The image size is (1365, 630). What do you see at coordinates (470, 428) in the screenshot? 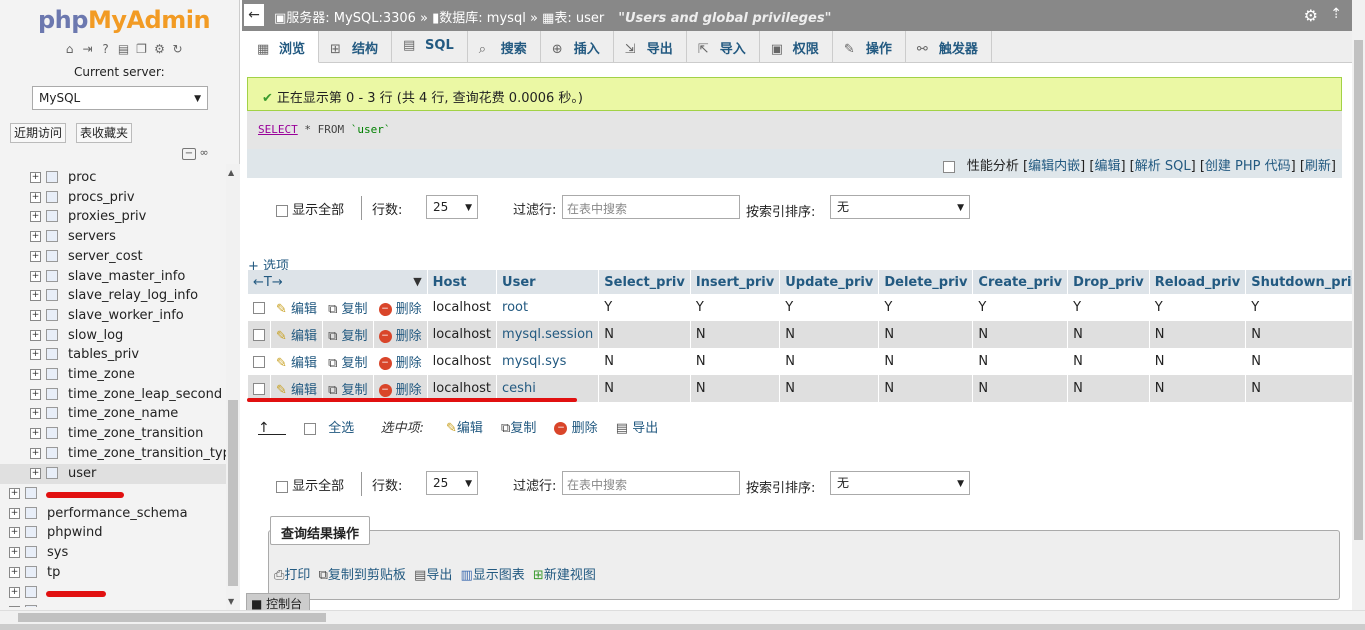
I see `bulk-edit-button: 编辑` at bounding box center [470, 428].